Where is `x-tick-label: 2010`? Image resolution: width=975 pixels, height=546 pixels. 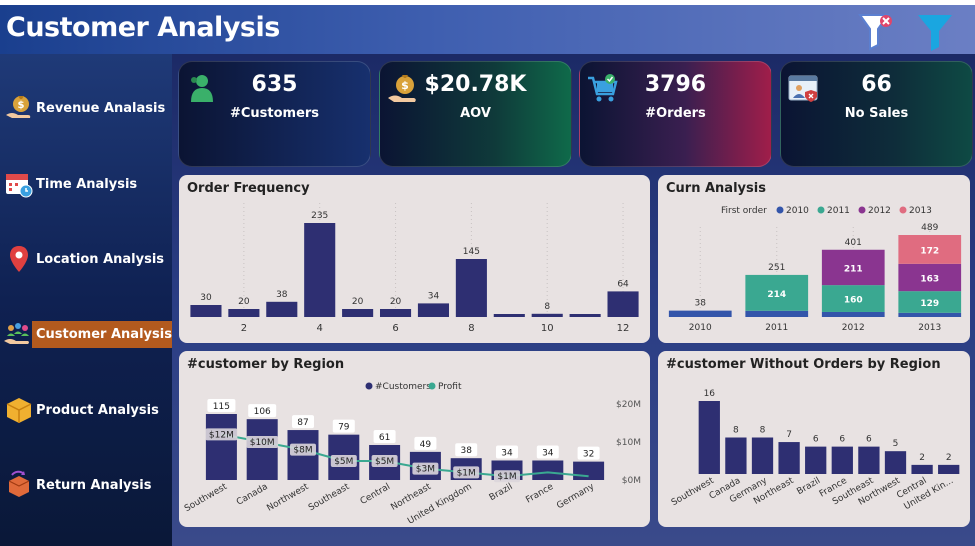 x-tick-label: 2010 is located at coordinates (700, 328).